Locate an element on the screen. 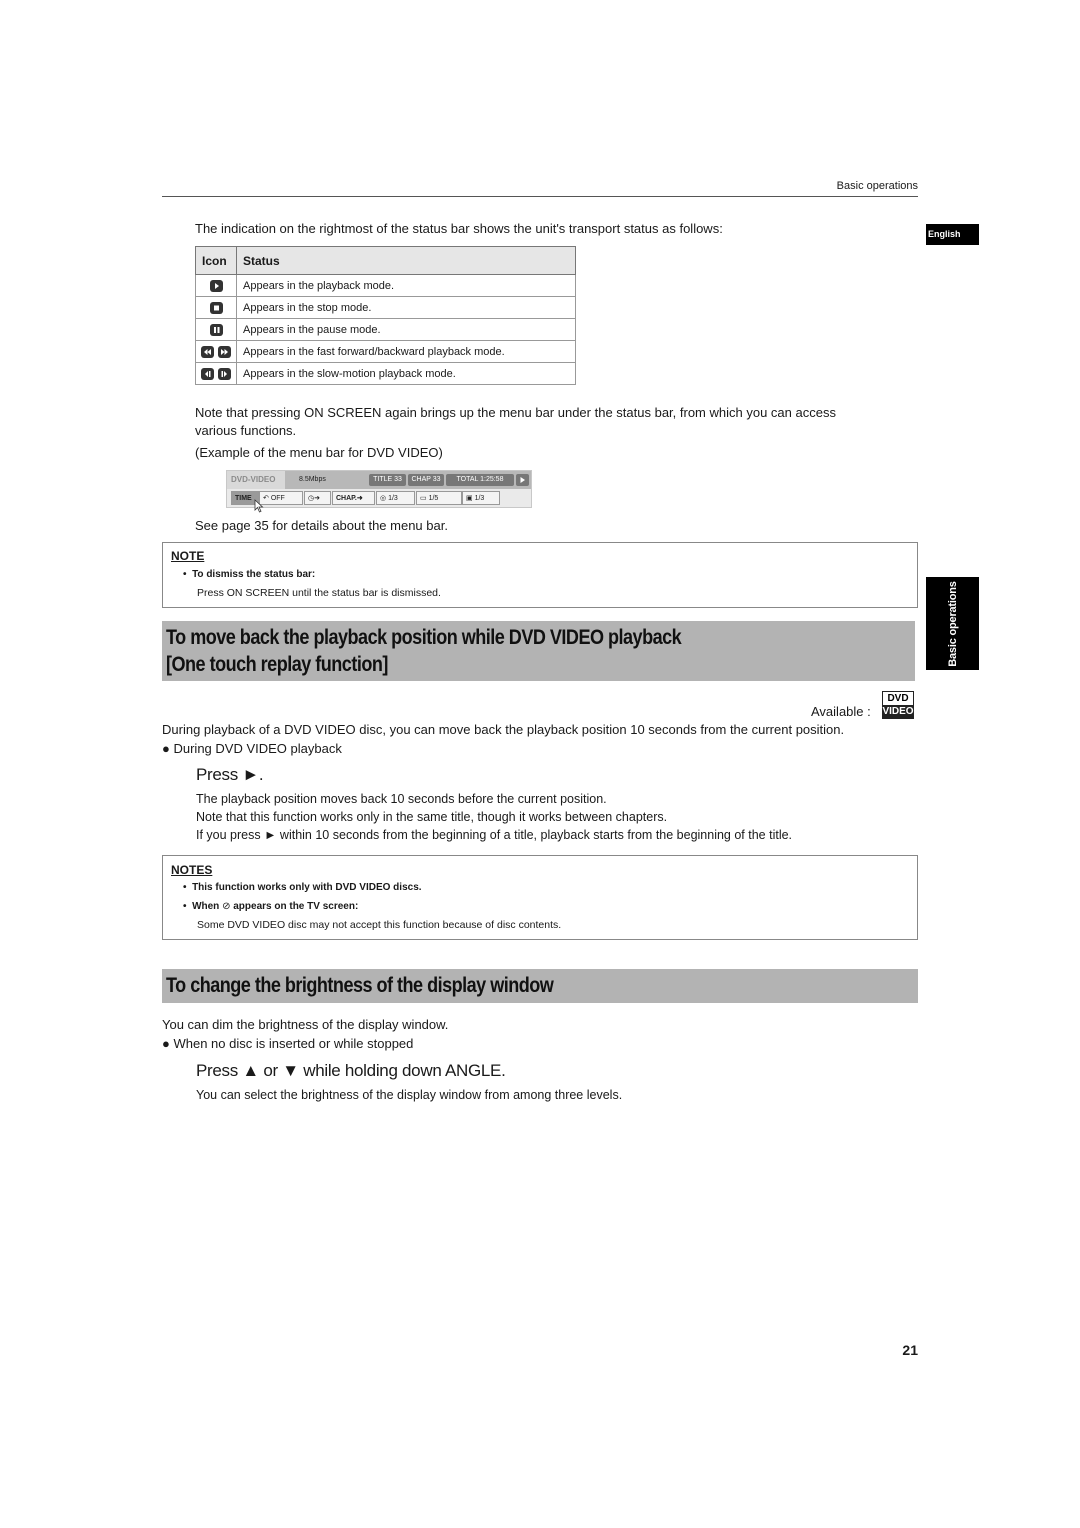 This screenshot has width=1080, height=1528. table-row: Appears in the pause mode. is located at coordinates (385, 329).